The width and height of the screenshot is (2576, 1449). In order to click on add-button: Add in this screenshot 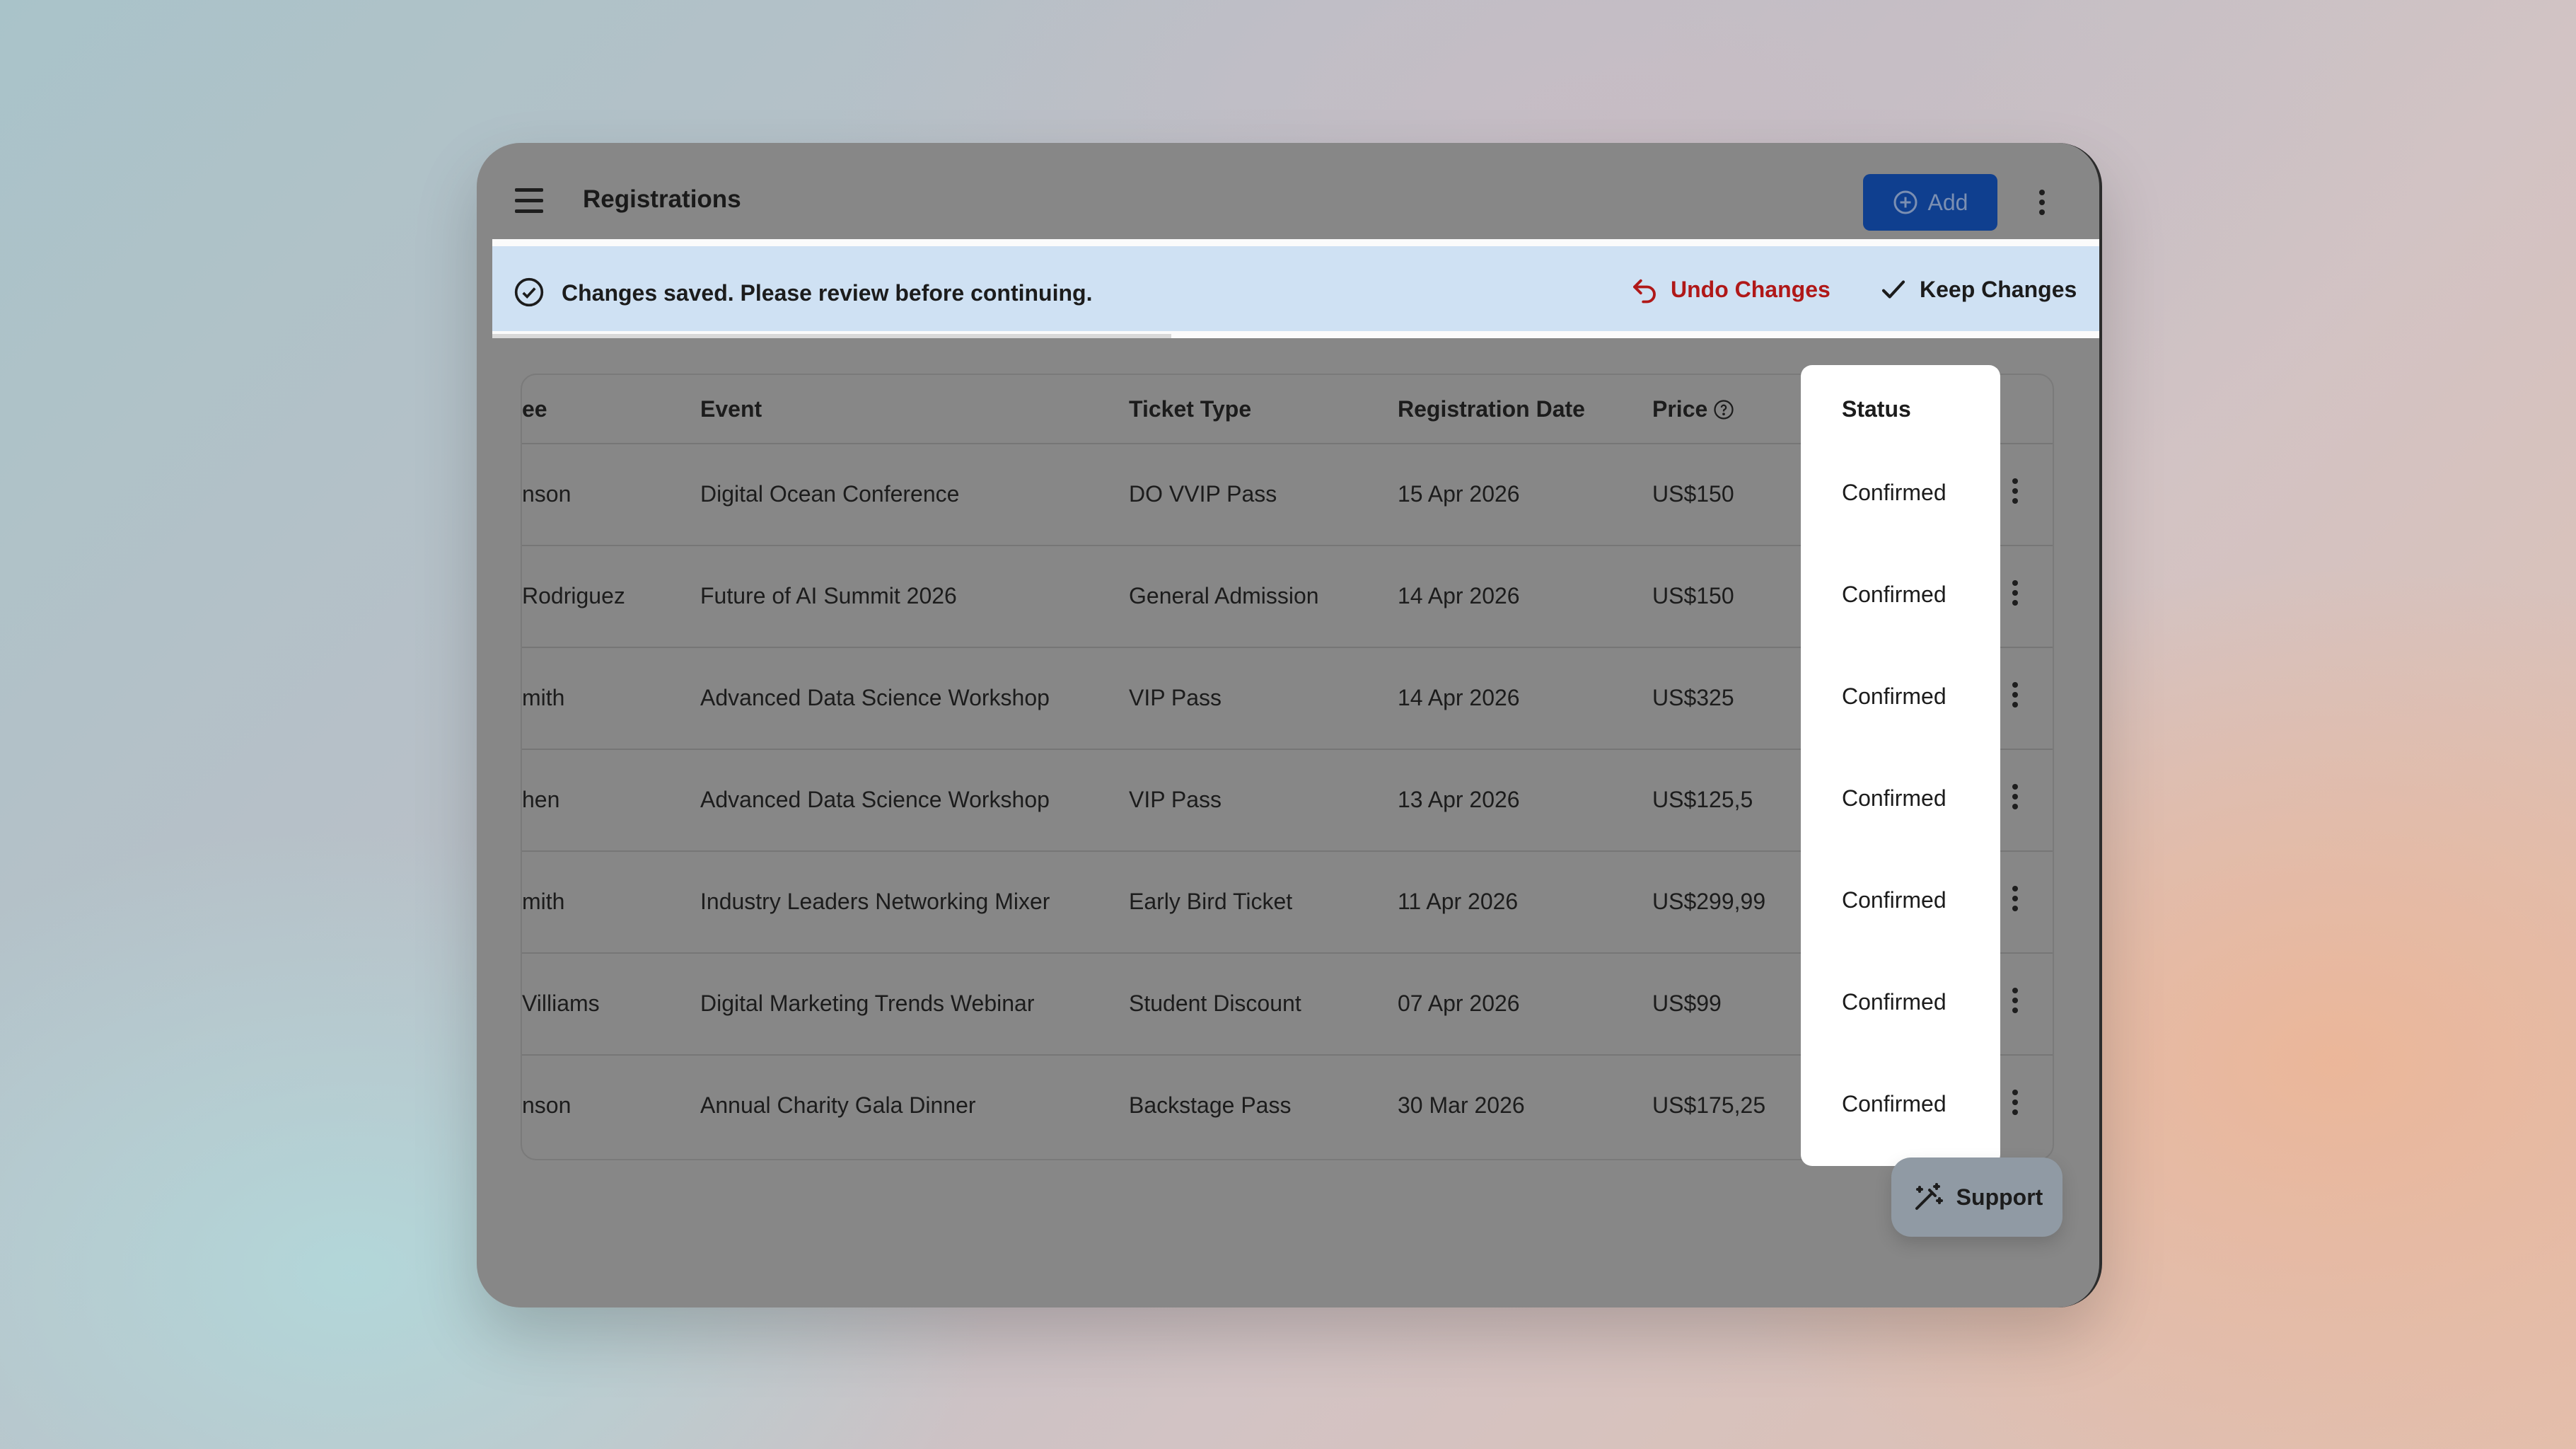, I will do `click(1930, 203)`.